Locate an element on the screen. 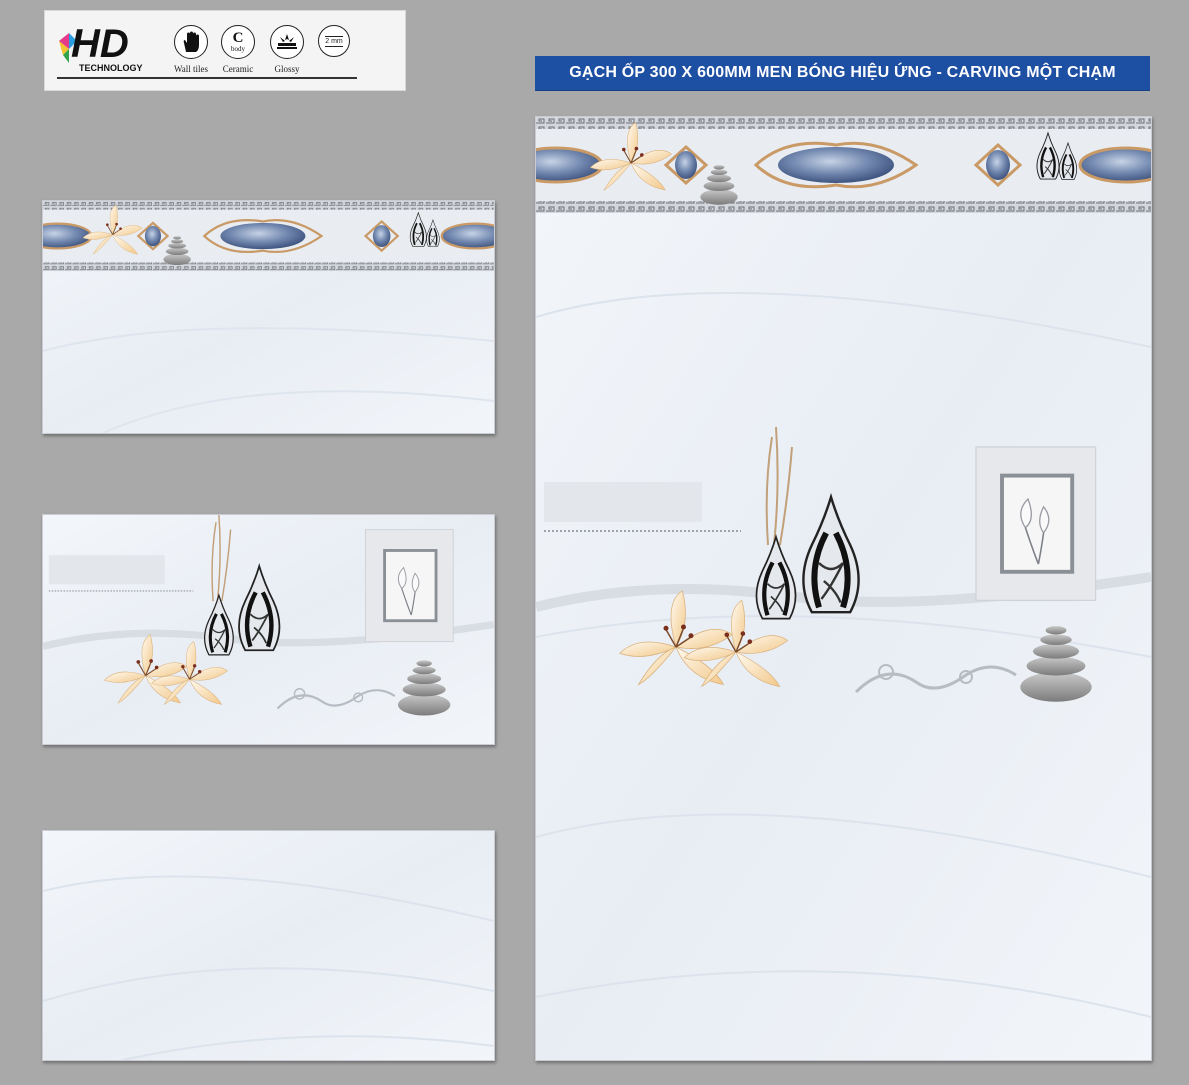 The image size is (1189, 1085). ceramic-body-icon: C body is located at coordinates (238, 42).